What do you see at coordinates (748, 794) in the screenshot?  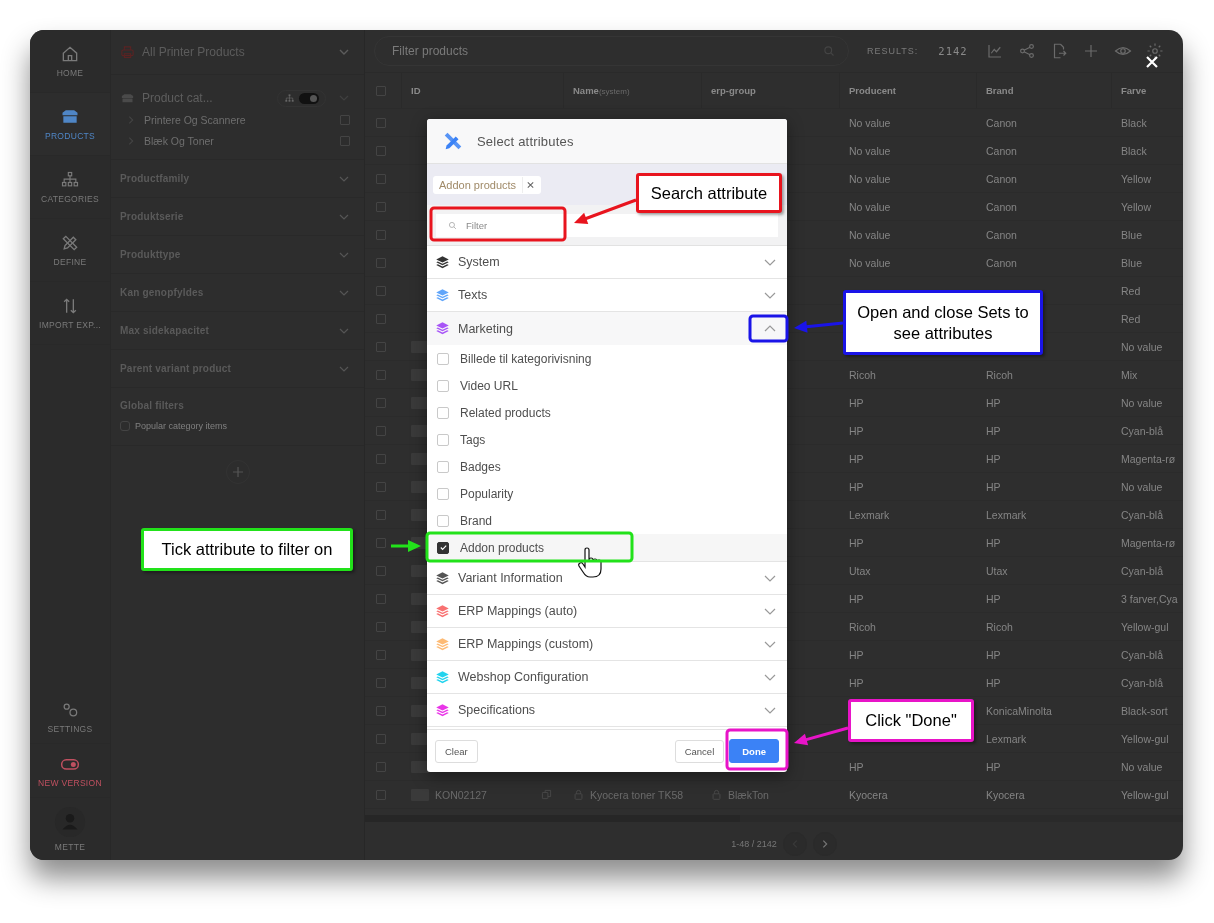 I see `table-cell: BlækTon` at bounding box center [748, 794].